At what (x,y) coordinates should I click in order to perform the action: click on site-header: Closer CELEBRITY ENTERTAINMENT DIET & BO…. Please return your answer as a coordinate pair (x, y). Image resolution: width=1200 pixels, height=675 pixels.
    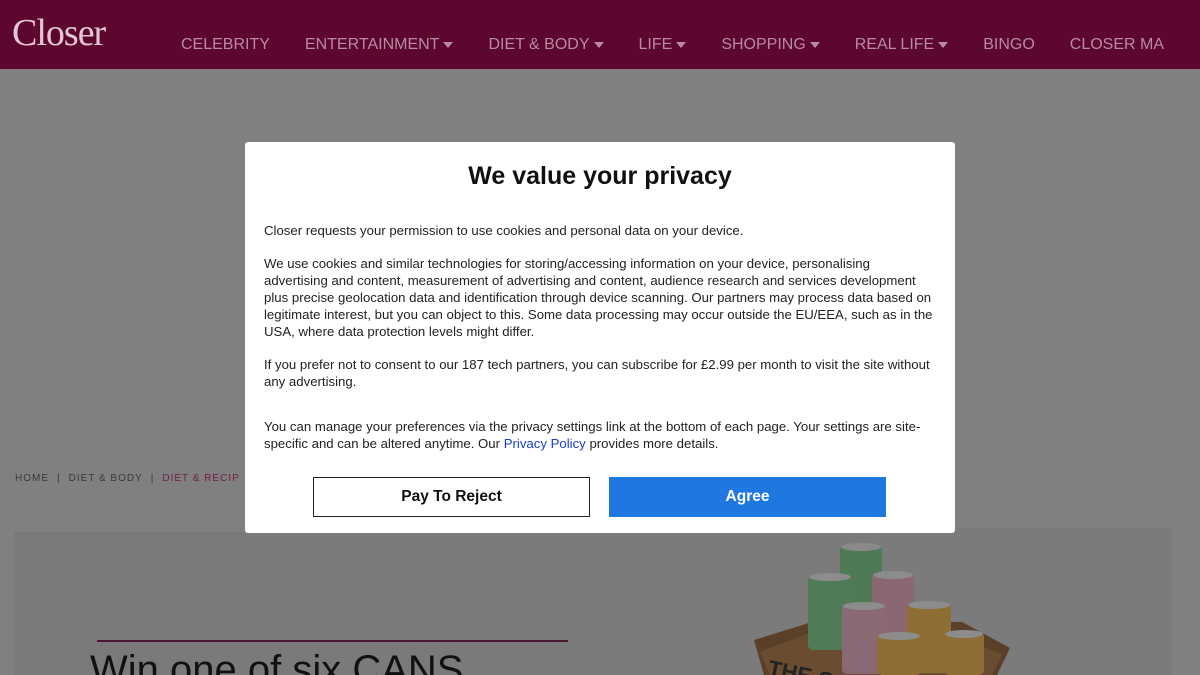
    Looking at the image, I should click on (600, 34).